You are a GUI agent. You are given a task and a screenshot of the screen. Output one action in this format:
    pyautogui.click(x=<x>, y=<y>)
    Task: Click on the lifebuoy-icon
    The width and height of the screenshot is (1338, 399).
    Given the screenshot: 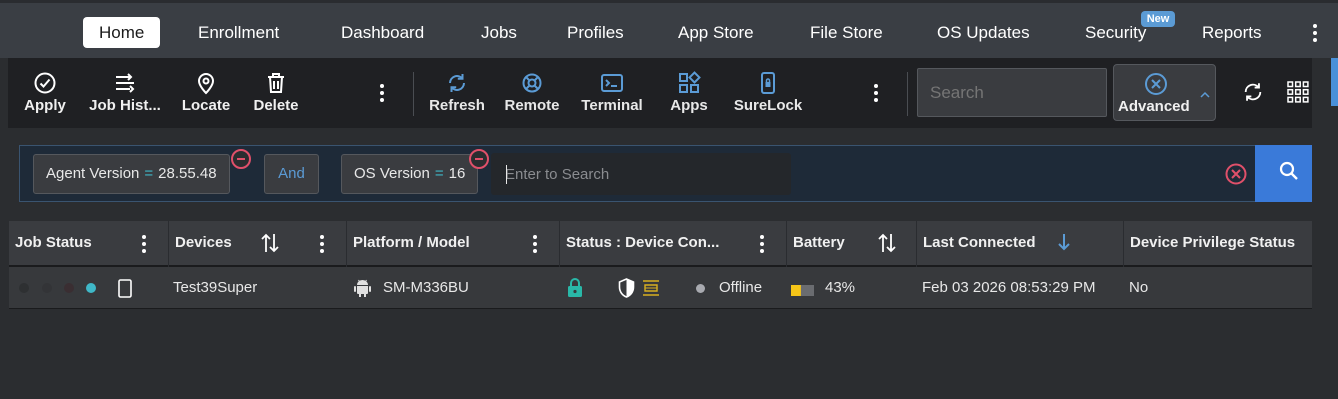 What is the action you would take?
    pyautogui.click(x=532, y=83)
    